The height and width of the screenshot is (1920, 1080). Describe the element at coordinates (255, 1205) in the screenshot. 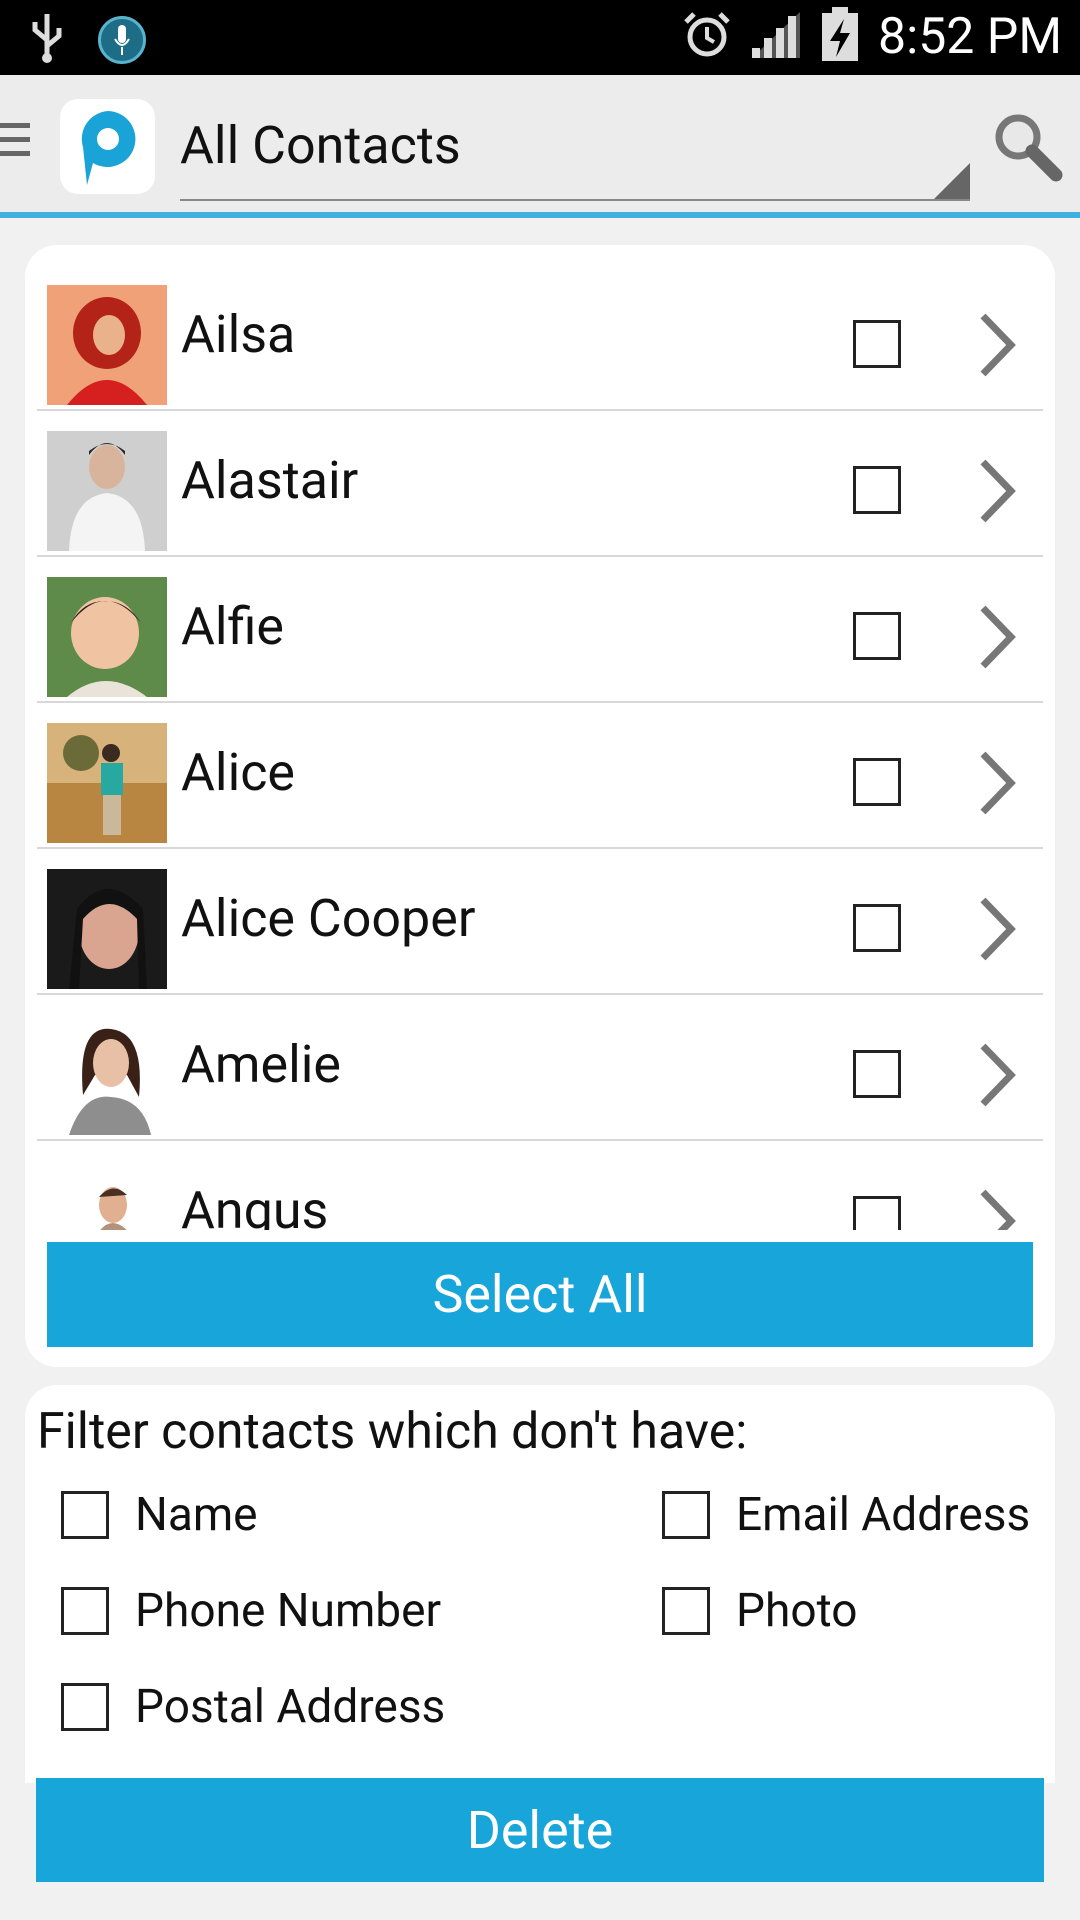

I see `contact-name: Angus` at that location.